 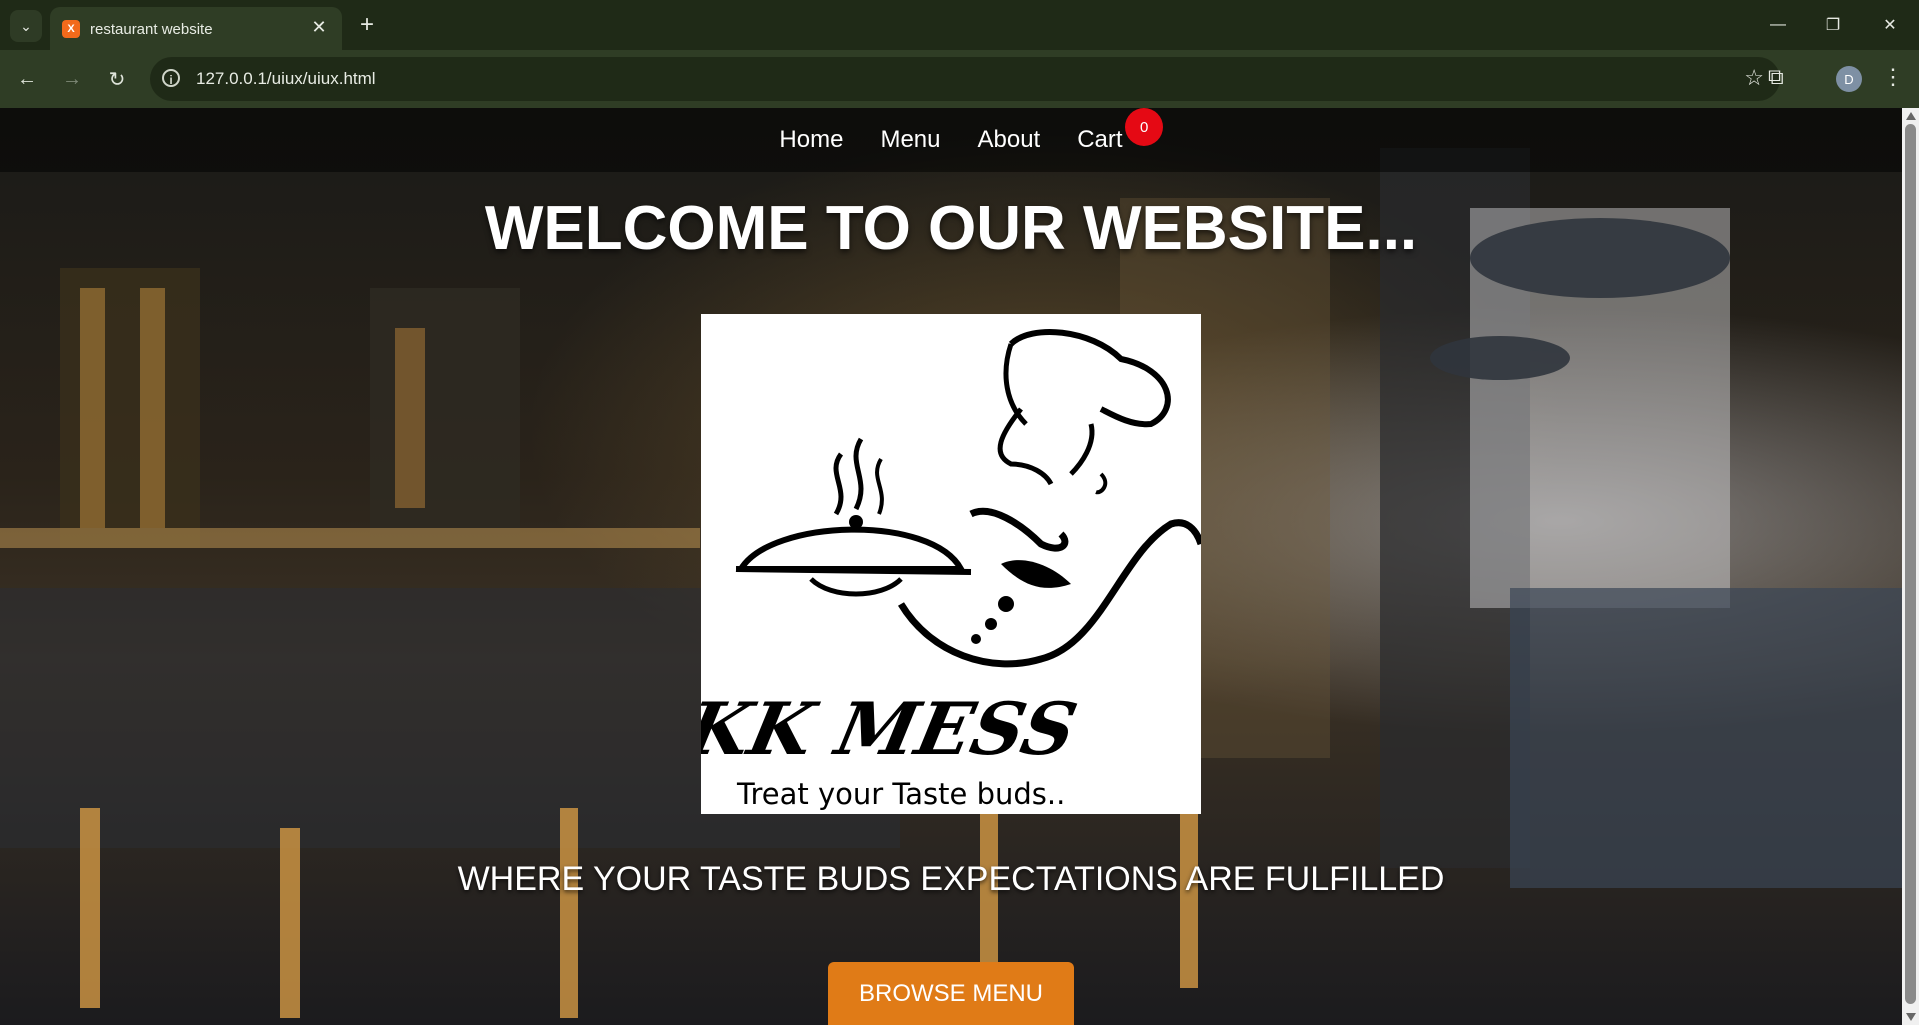 I want to click on favicon-icon: X, so click(x=71, y=29).